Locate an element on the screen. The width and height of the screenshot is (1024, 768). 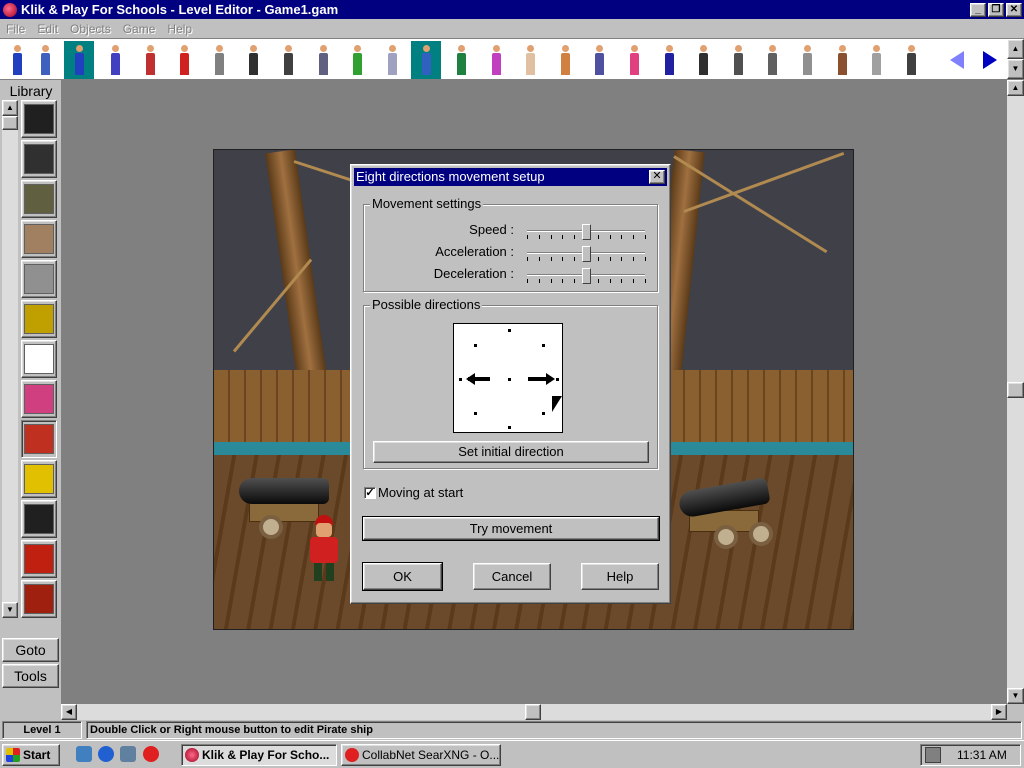
tools-button: Tools is located at coordinates (30, 676).